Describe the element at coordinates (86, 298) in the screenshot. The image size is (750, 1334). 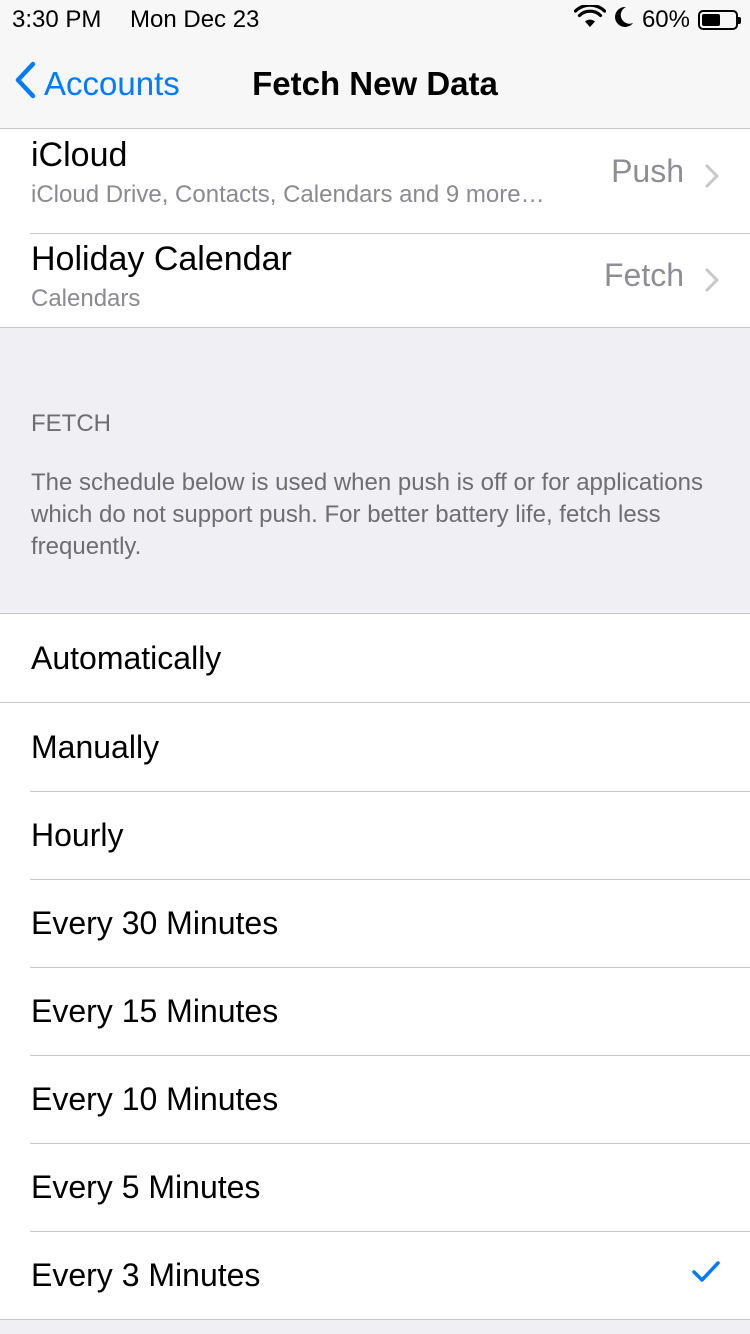
I see `account-subtitle: Calendars` at that location.